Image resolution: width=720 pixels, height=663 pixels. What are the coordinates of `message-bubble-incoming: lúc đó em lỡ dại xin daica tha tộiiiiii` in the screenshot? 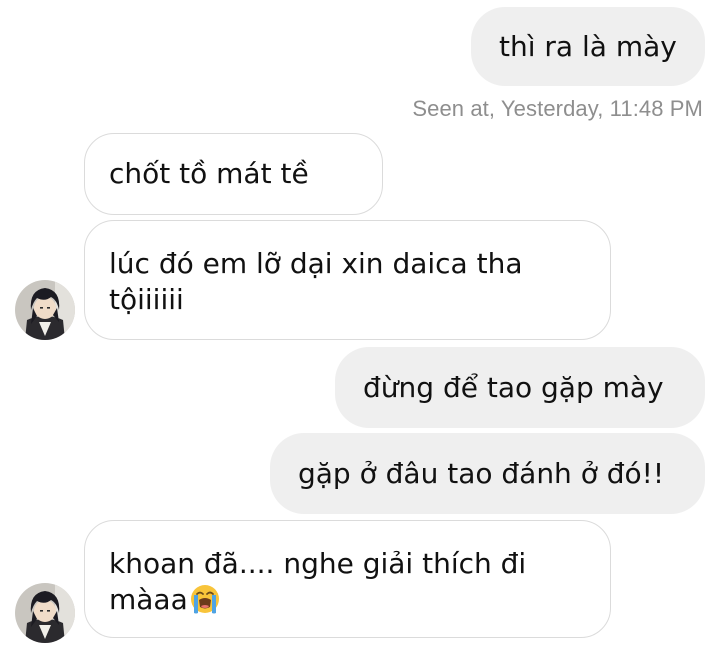 It's located at (347, 280).